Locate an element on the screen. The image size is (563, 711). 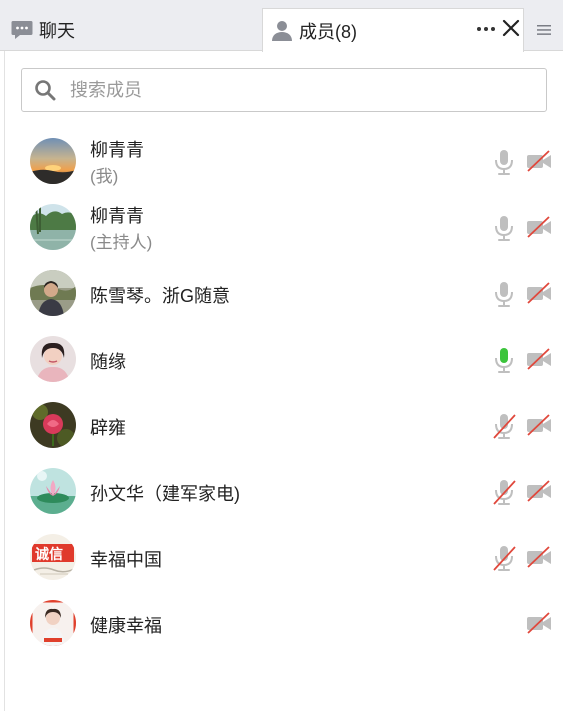
chat-bubble-icon is located at coordinates (22, 29).